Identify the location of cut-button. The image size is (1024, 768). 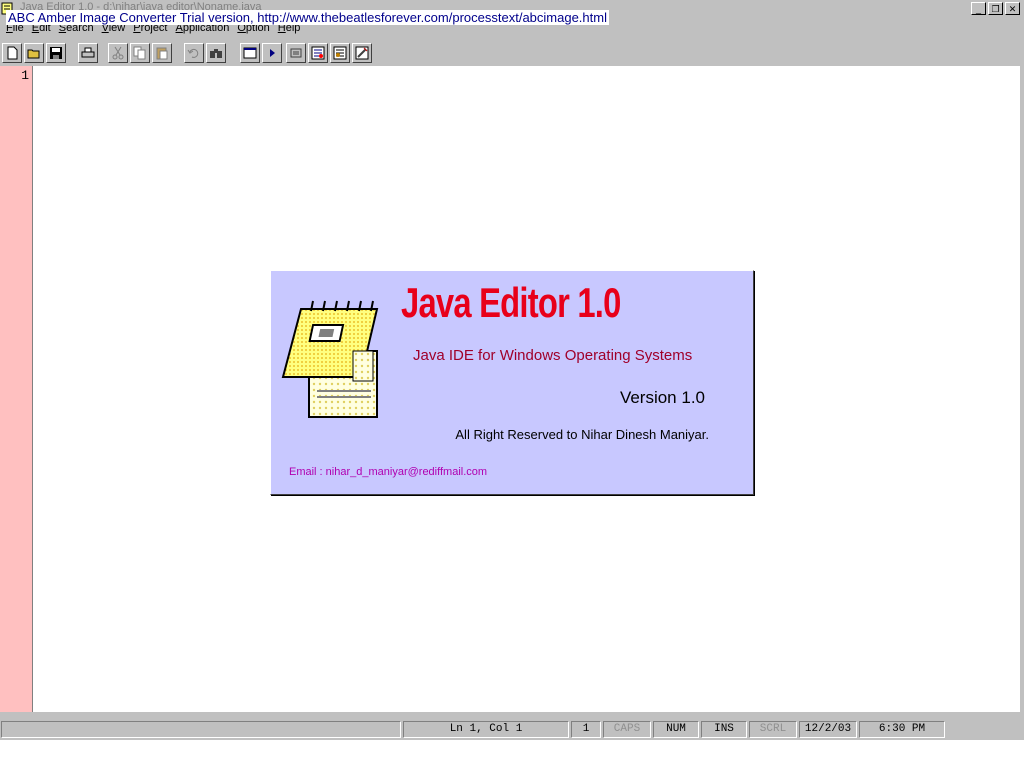
(118, 53).